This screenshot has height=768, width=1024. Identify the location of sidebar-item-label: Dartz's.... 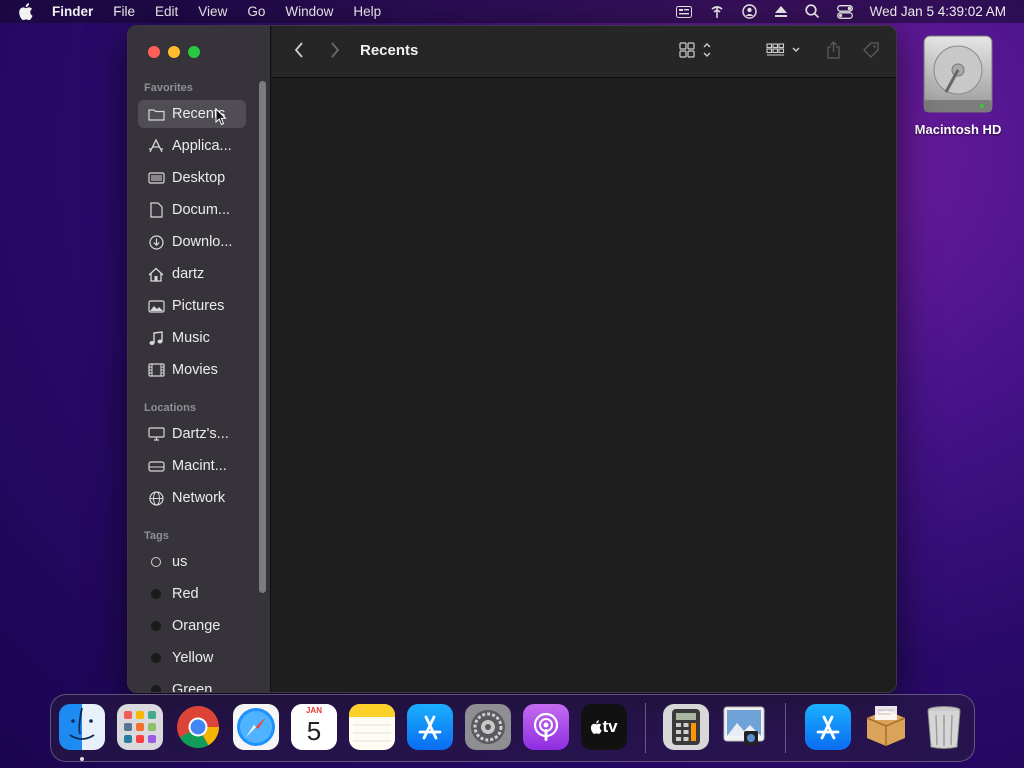
(200, 434).